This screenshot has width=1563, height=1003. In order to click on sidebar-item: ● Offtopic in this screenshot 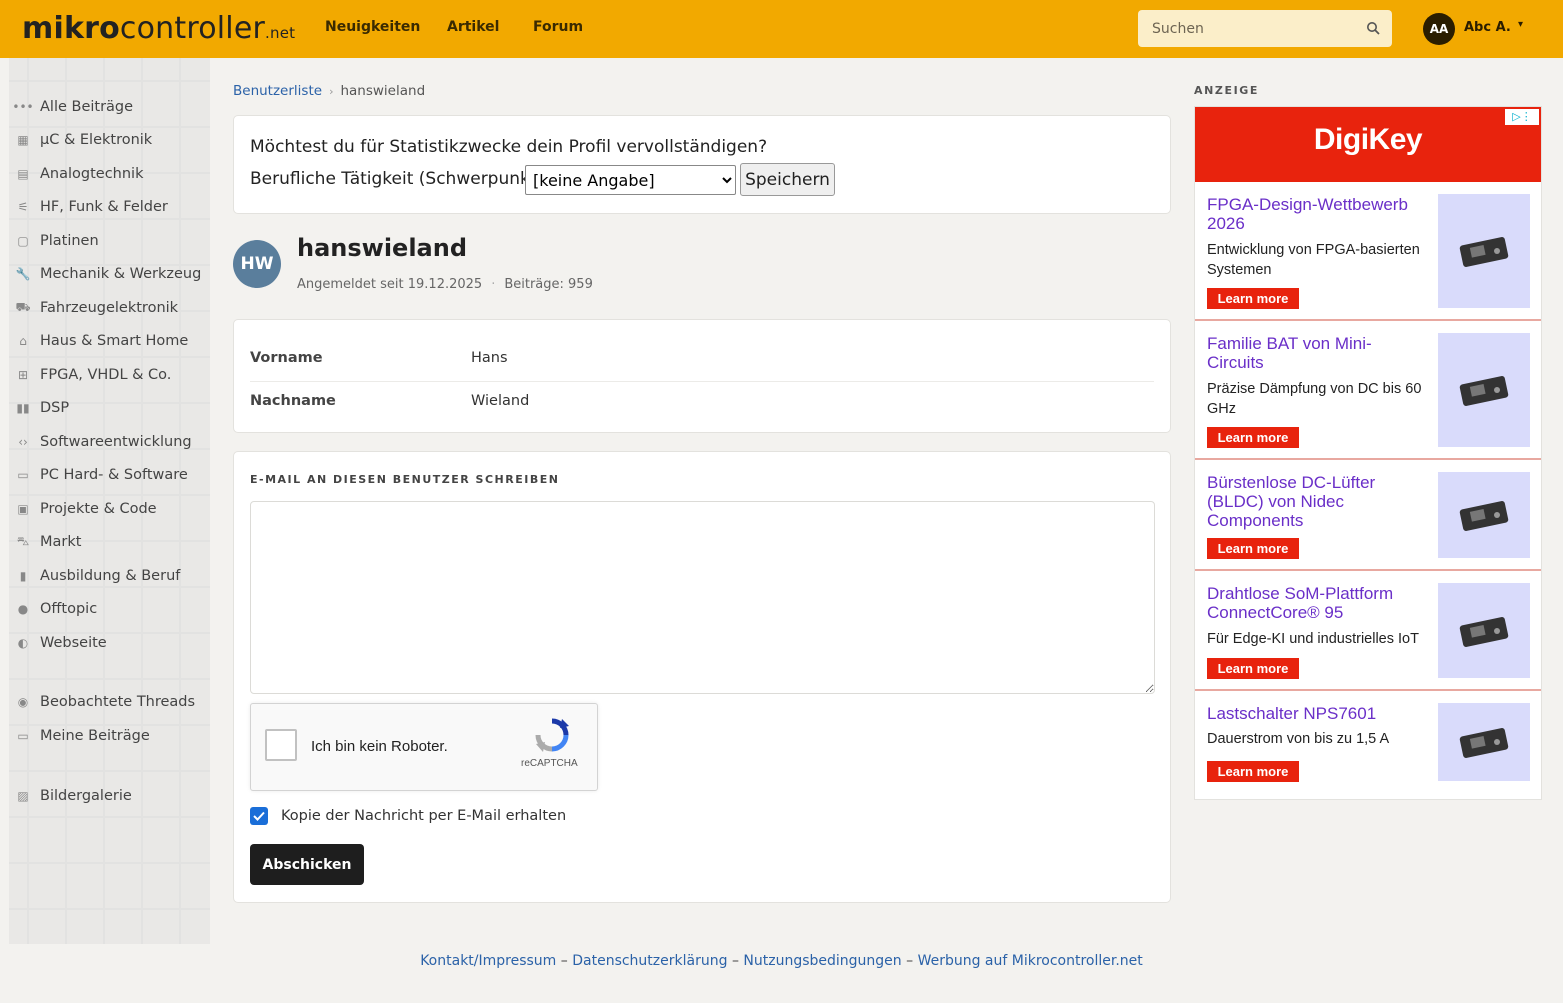, I will do `click(55, 609)`.